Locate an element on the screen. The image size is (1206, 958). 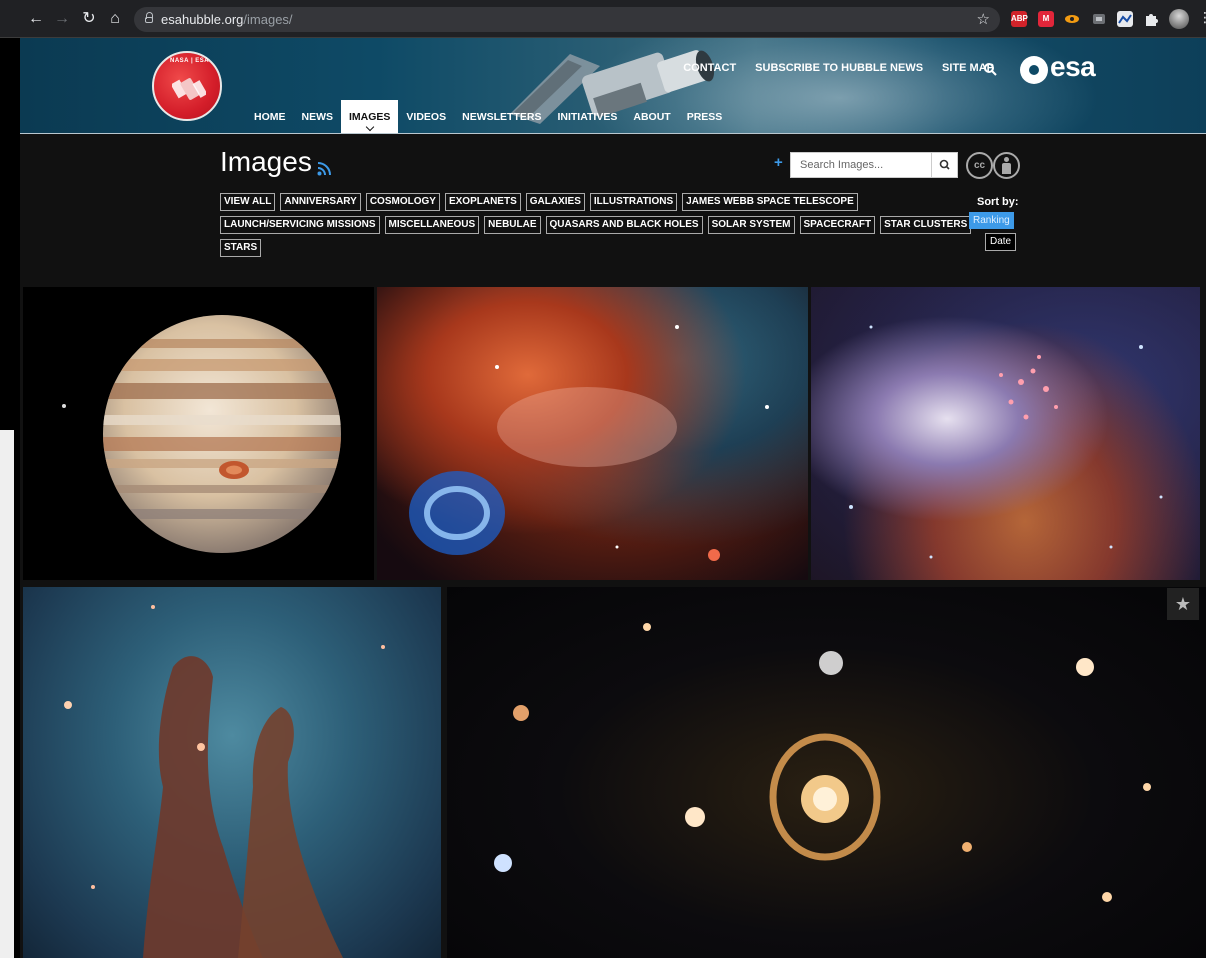
home-icon: ⌂ is located at coordinates (115, 19).